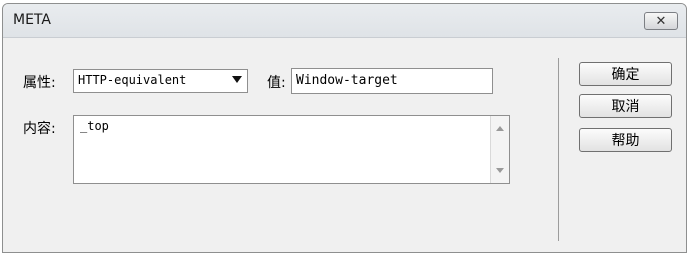 The height and width of the screenshot is (255, 689). Describe the element at coordinates (625, 140) in the screenshot. I see `help-button: 帮助` at that location.